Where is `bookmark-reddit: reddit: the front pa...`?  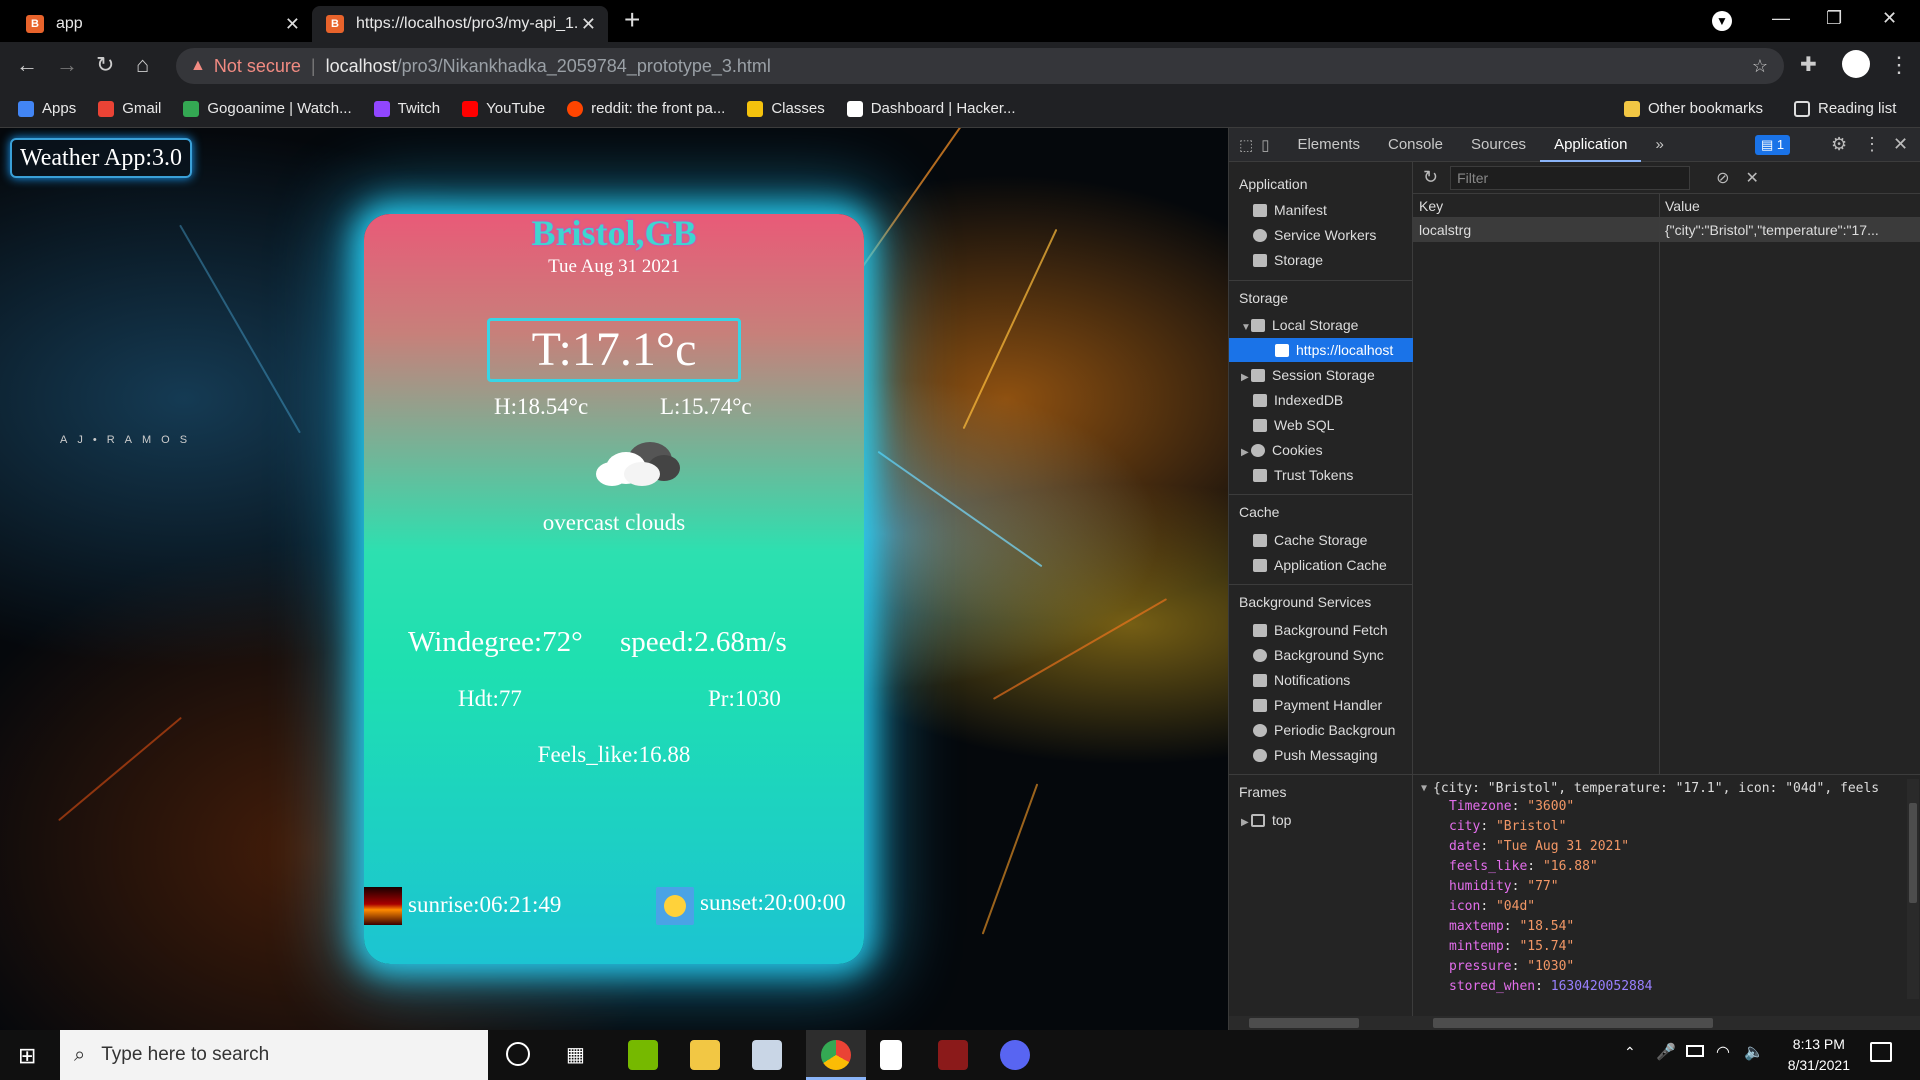
bookmark-reddit: reddit: the front pa... is located at coordinates (646, 108).